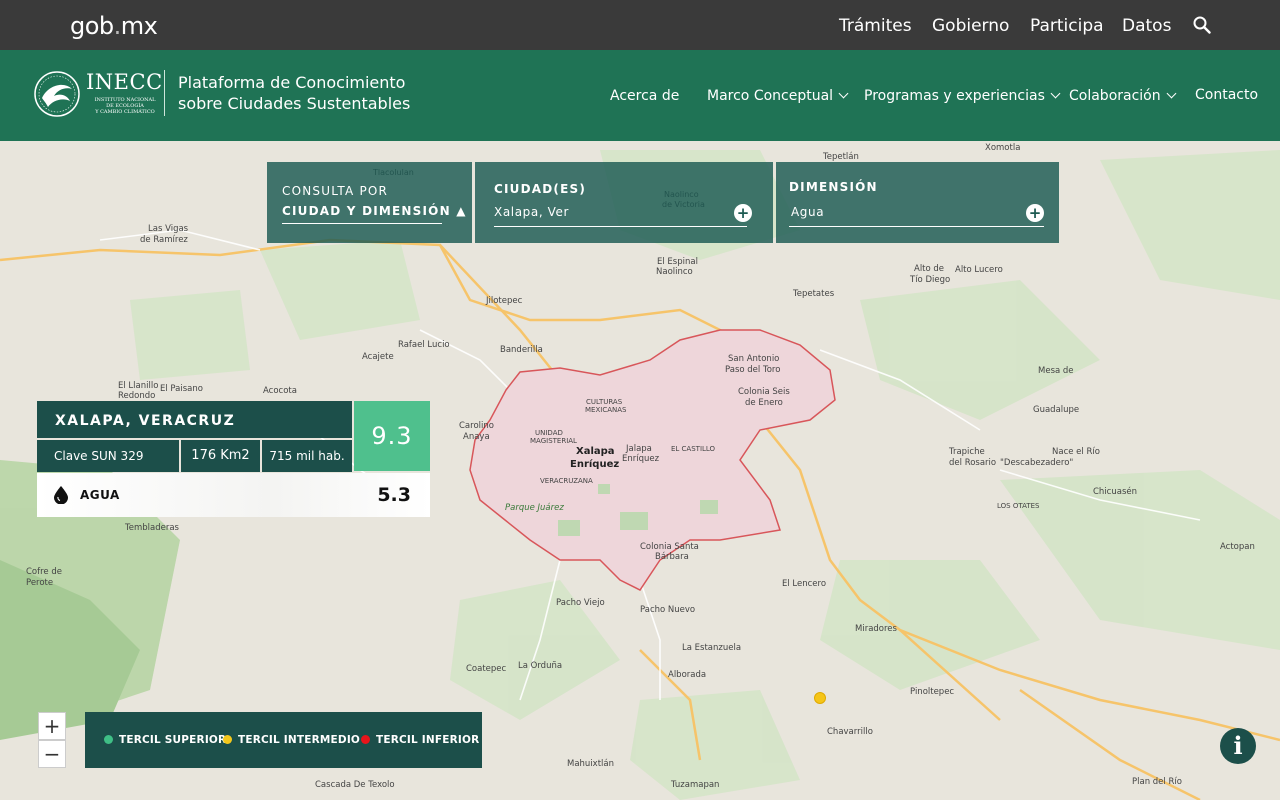 The width and height of the screenshot is (1280, 800). I want to click on svg-text: Colonia Seis, so click(764, 392).